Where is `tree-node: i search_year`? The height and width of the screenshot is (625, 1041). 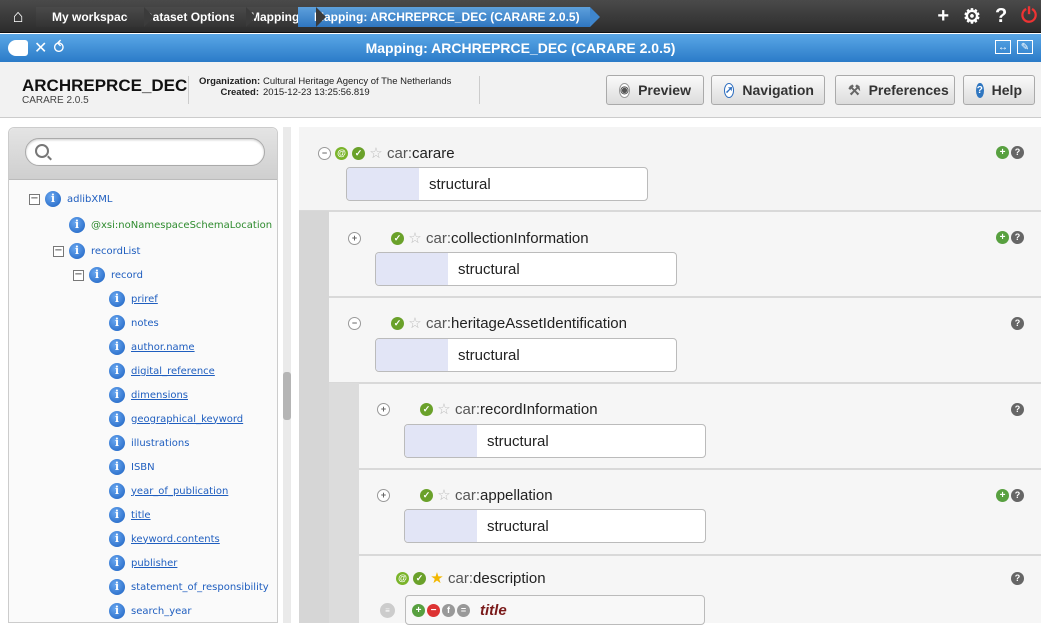 tree-node: i search_year is located at coordinates (150, 611).